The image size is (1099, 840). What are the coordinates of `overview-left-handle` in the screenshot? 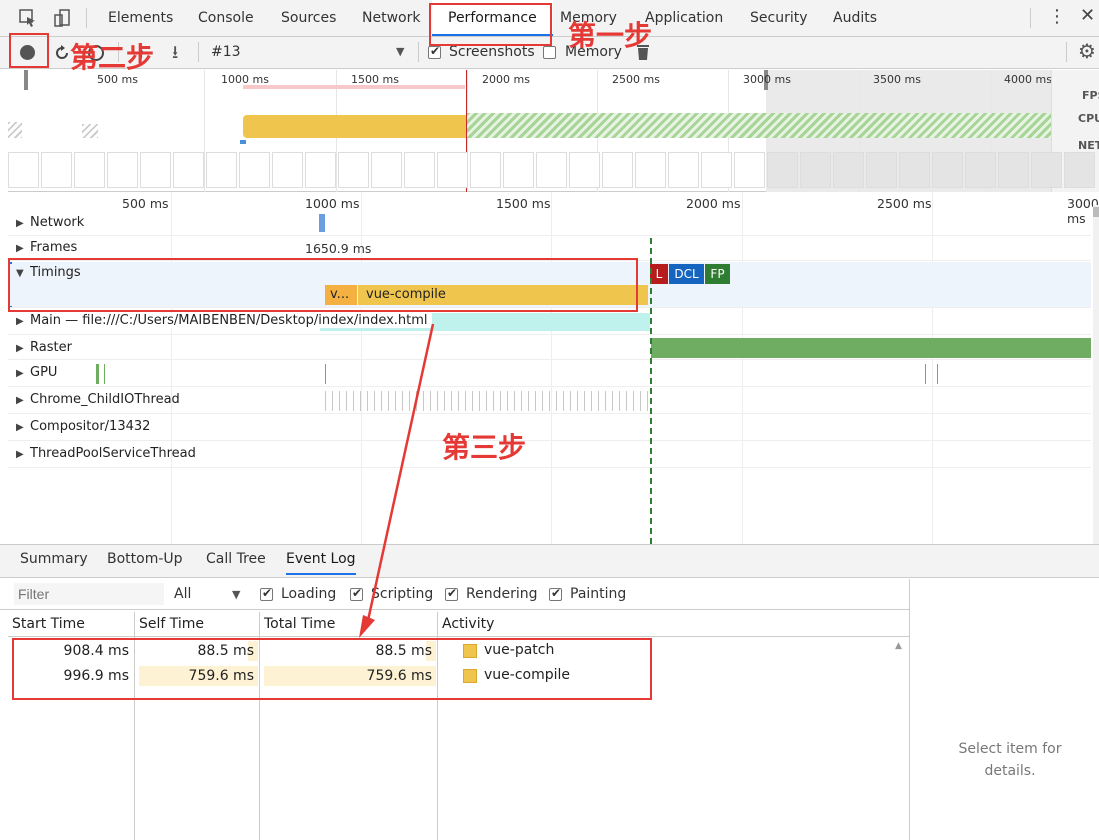 It's located at (26, 80).